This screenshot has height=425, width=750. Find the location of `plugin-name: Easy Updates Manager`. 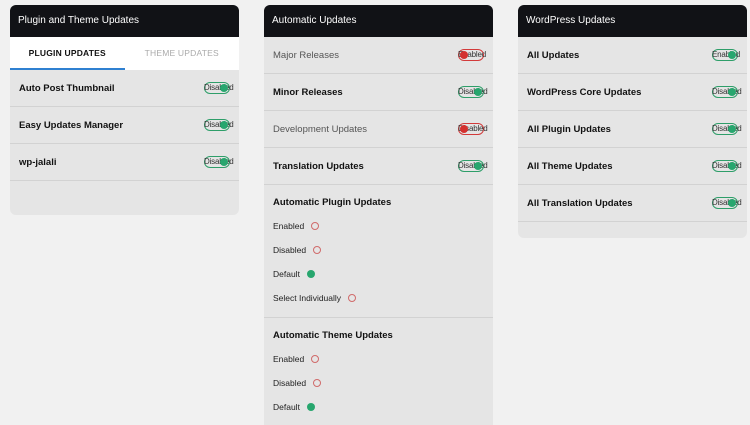

plugin-name: Easy Updates Manager is located at coordinates (71, 125).